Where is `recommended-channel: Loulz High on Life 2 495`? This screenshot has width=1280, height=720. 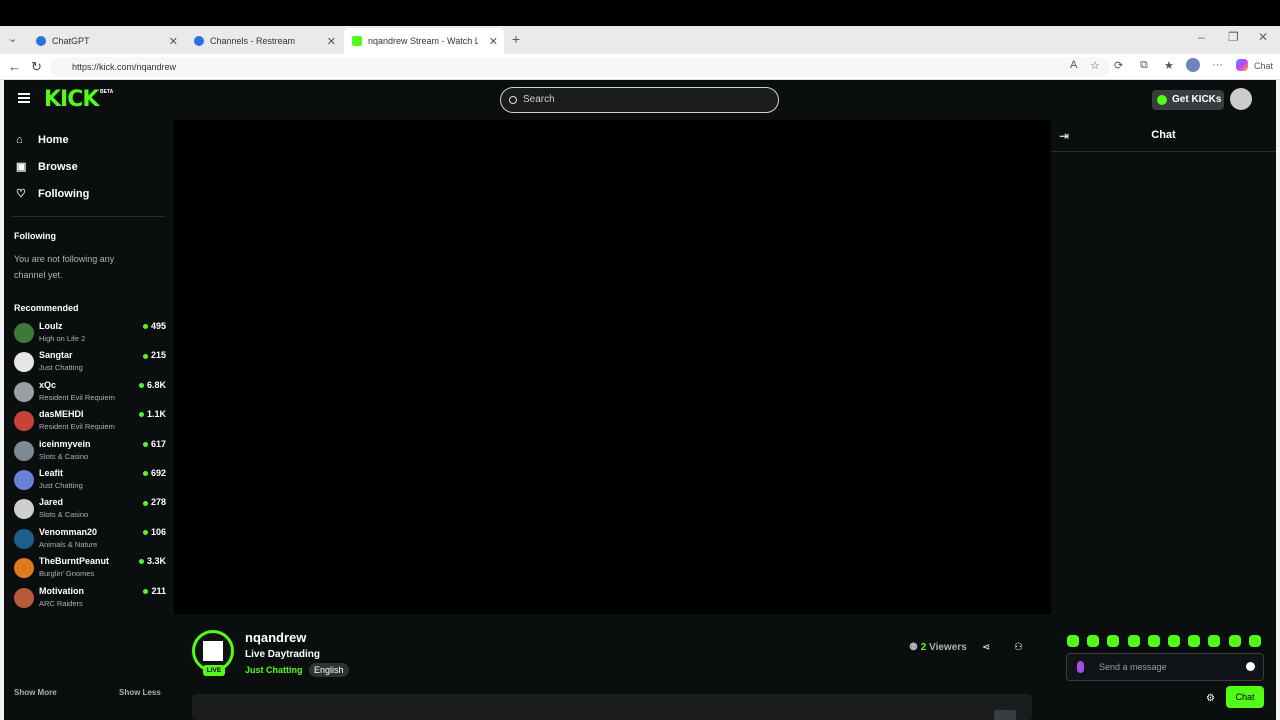
recommended-channel: Loulz High on Life 2 495 is located at coordinates (90, 334).